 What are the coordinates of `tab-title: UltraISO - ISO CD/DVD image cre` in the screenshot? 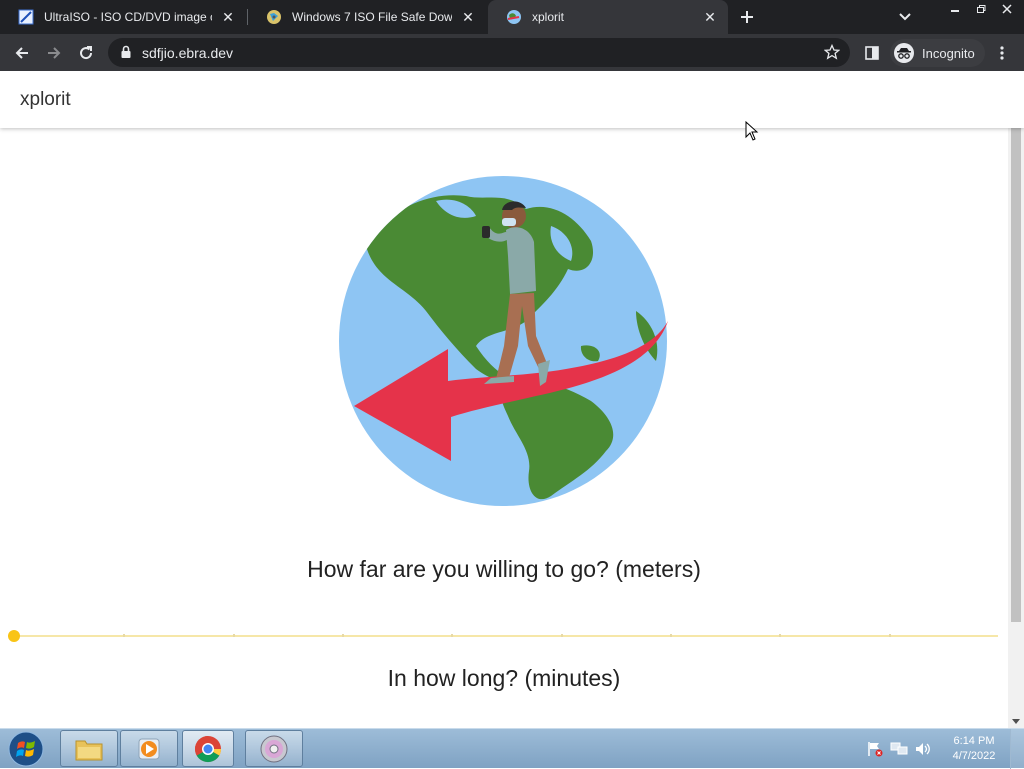 It's located at (128, 17).